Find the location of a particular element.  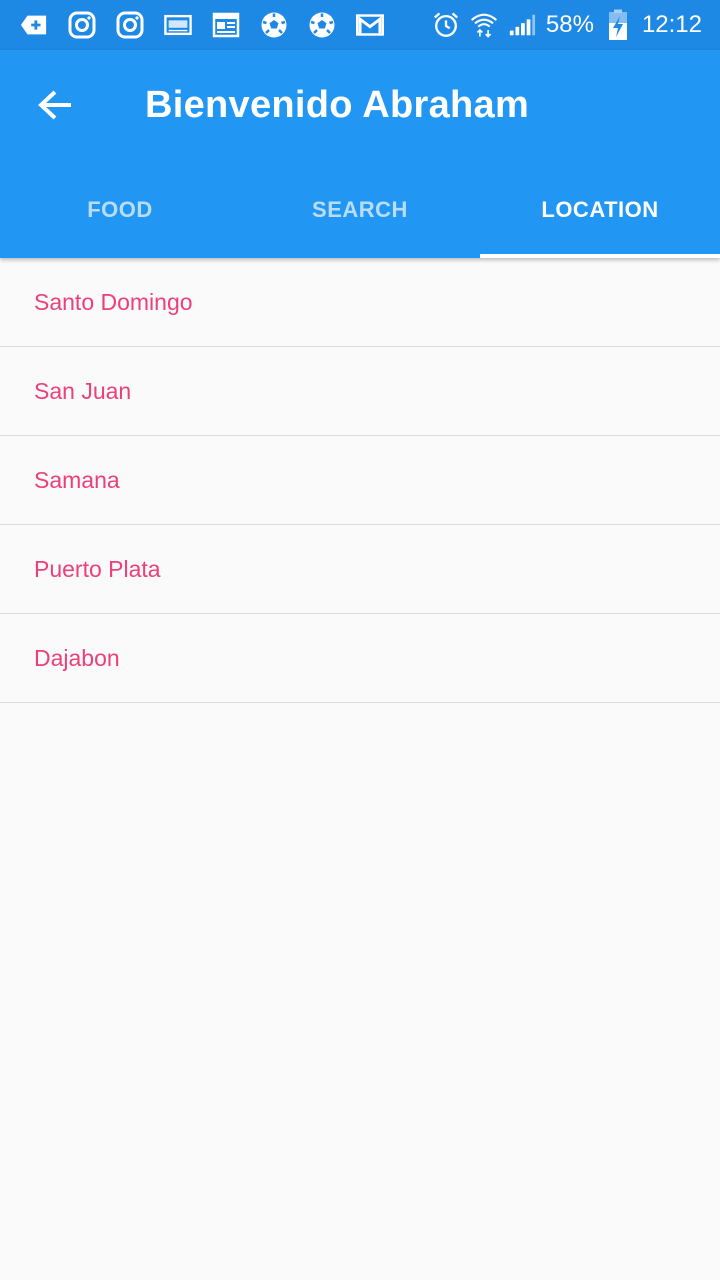

screenshot-icon is located at coordinates (178, 25).